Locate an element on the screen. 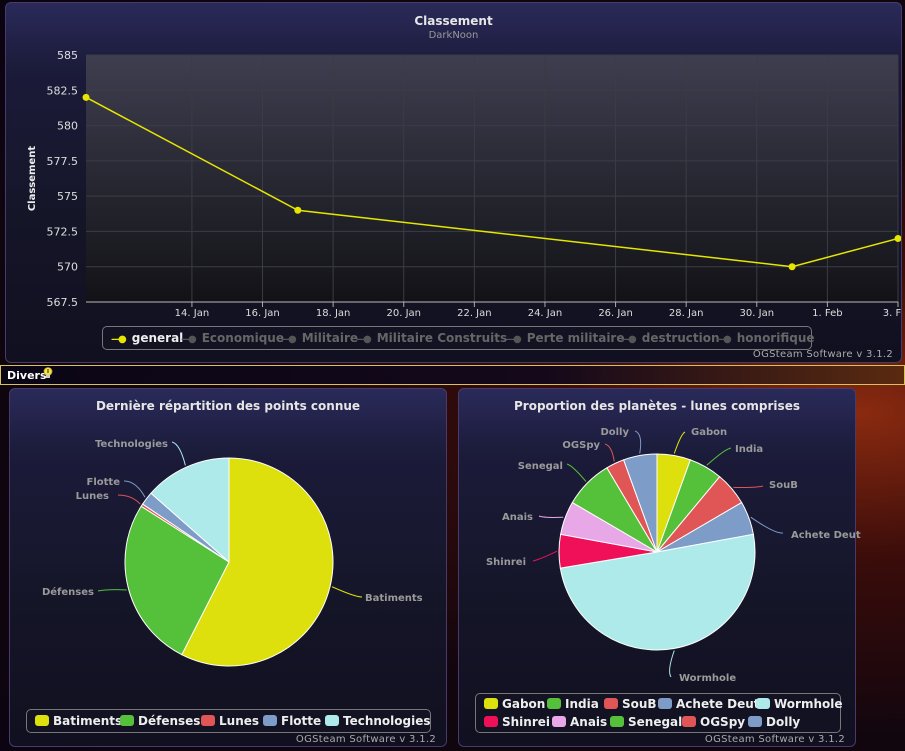 The image size is (905, 751). legend-item-soub: SouB is located at coordinates (630, 704).